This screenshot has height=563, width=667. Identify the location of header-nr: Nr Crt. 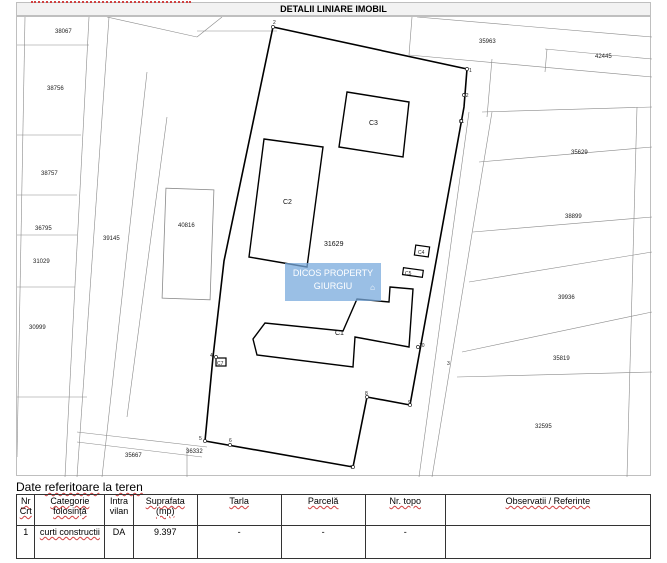
(25, 510).